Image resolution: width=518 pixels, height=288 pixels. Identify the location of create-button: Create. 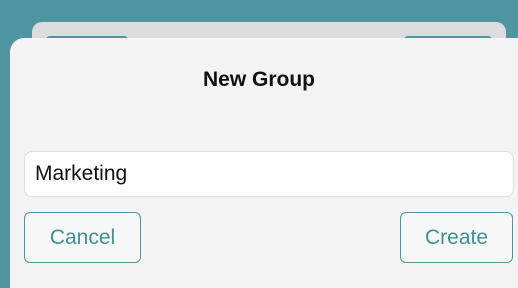
(456, 237).